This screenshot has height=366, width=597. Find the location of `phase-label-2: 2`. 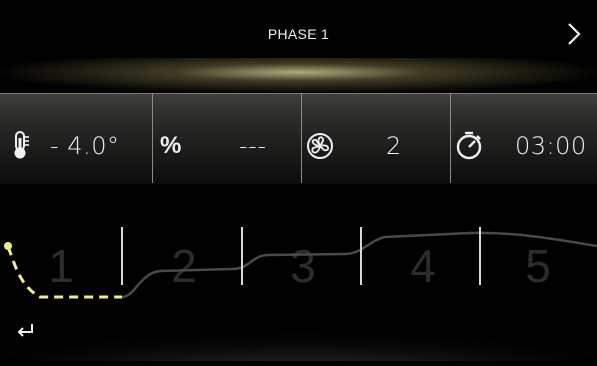

phase-label-2: 2 is located at coordinates (184, 266).